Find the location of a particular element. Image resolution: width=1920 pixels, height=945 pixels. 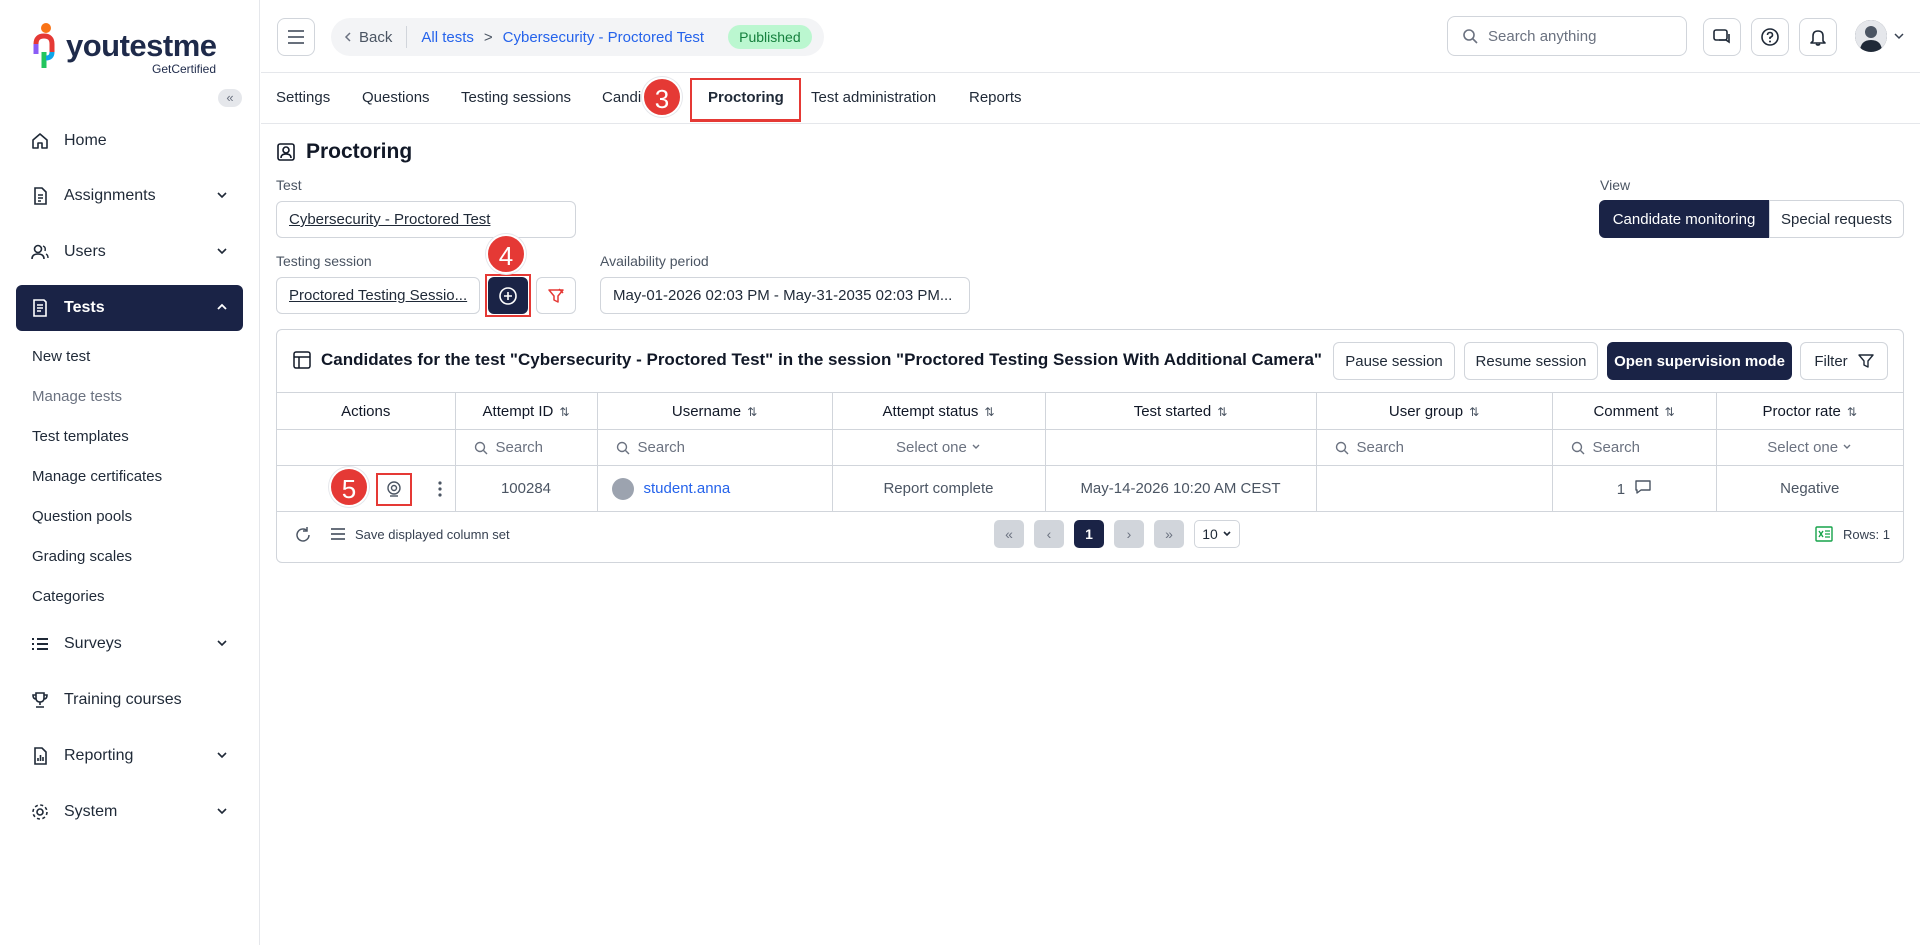

previous-page-button: ‹ is located at coordinates (1049, 534).